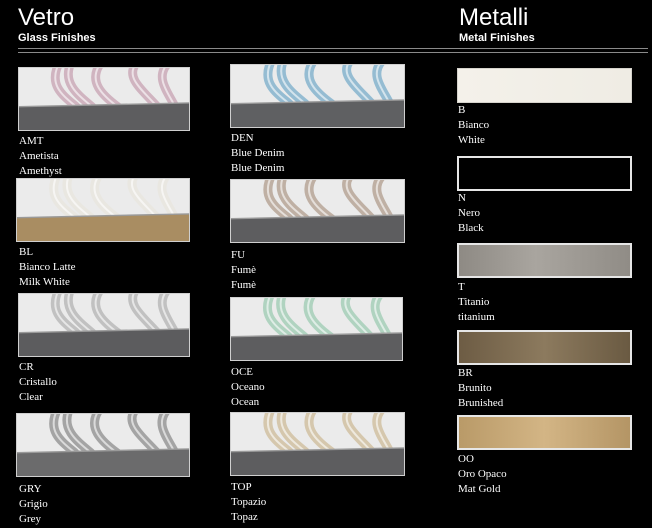  I want to click on glass-swatch-amt, so click(104, 99).